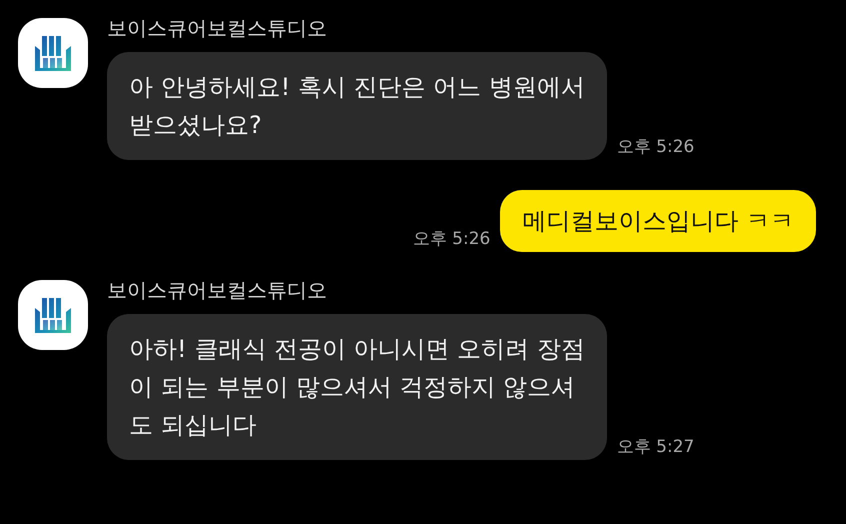 The height and width of the screenshot is (524, 846). What do you see at coordinates (658, 221) in the screenshot?
I see `message-bubble: 메디컬보이스입니다 ㅋㅋ` at bounding box center [658, 221].